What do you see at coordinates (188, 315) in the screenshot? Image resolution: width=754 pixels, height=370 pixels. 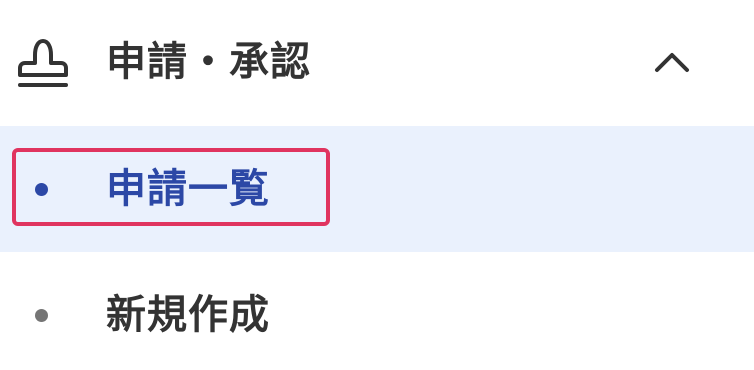 I see `menu-item-label: 新規作成` at bounding box center [188, 315].